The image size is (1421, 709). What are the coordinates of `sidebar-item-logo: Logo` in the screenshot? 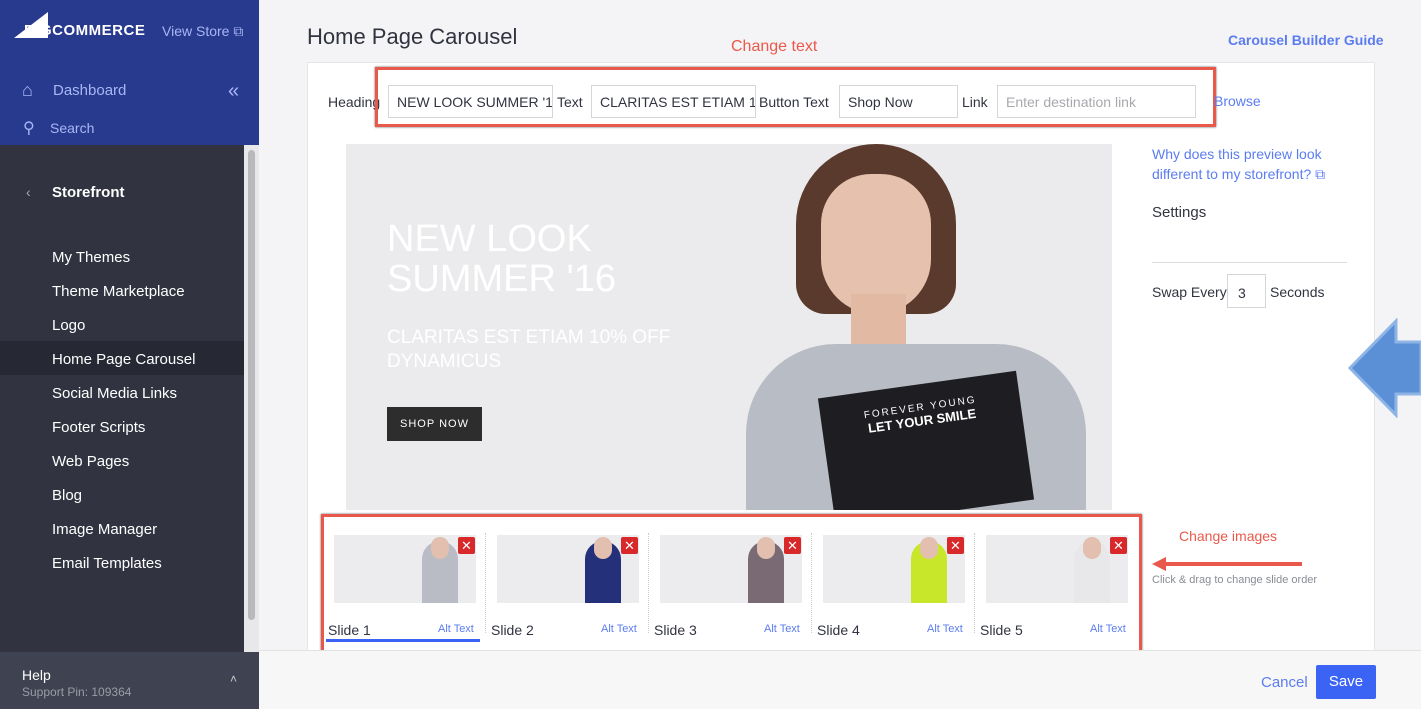 It's located at (68, 325).